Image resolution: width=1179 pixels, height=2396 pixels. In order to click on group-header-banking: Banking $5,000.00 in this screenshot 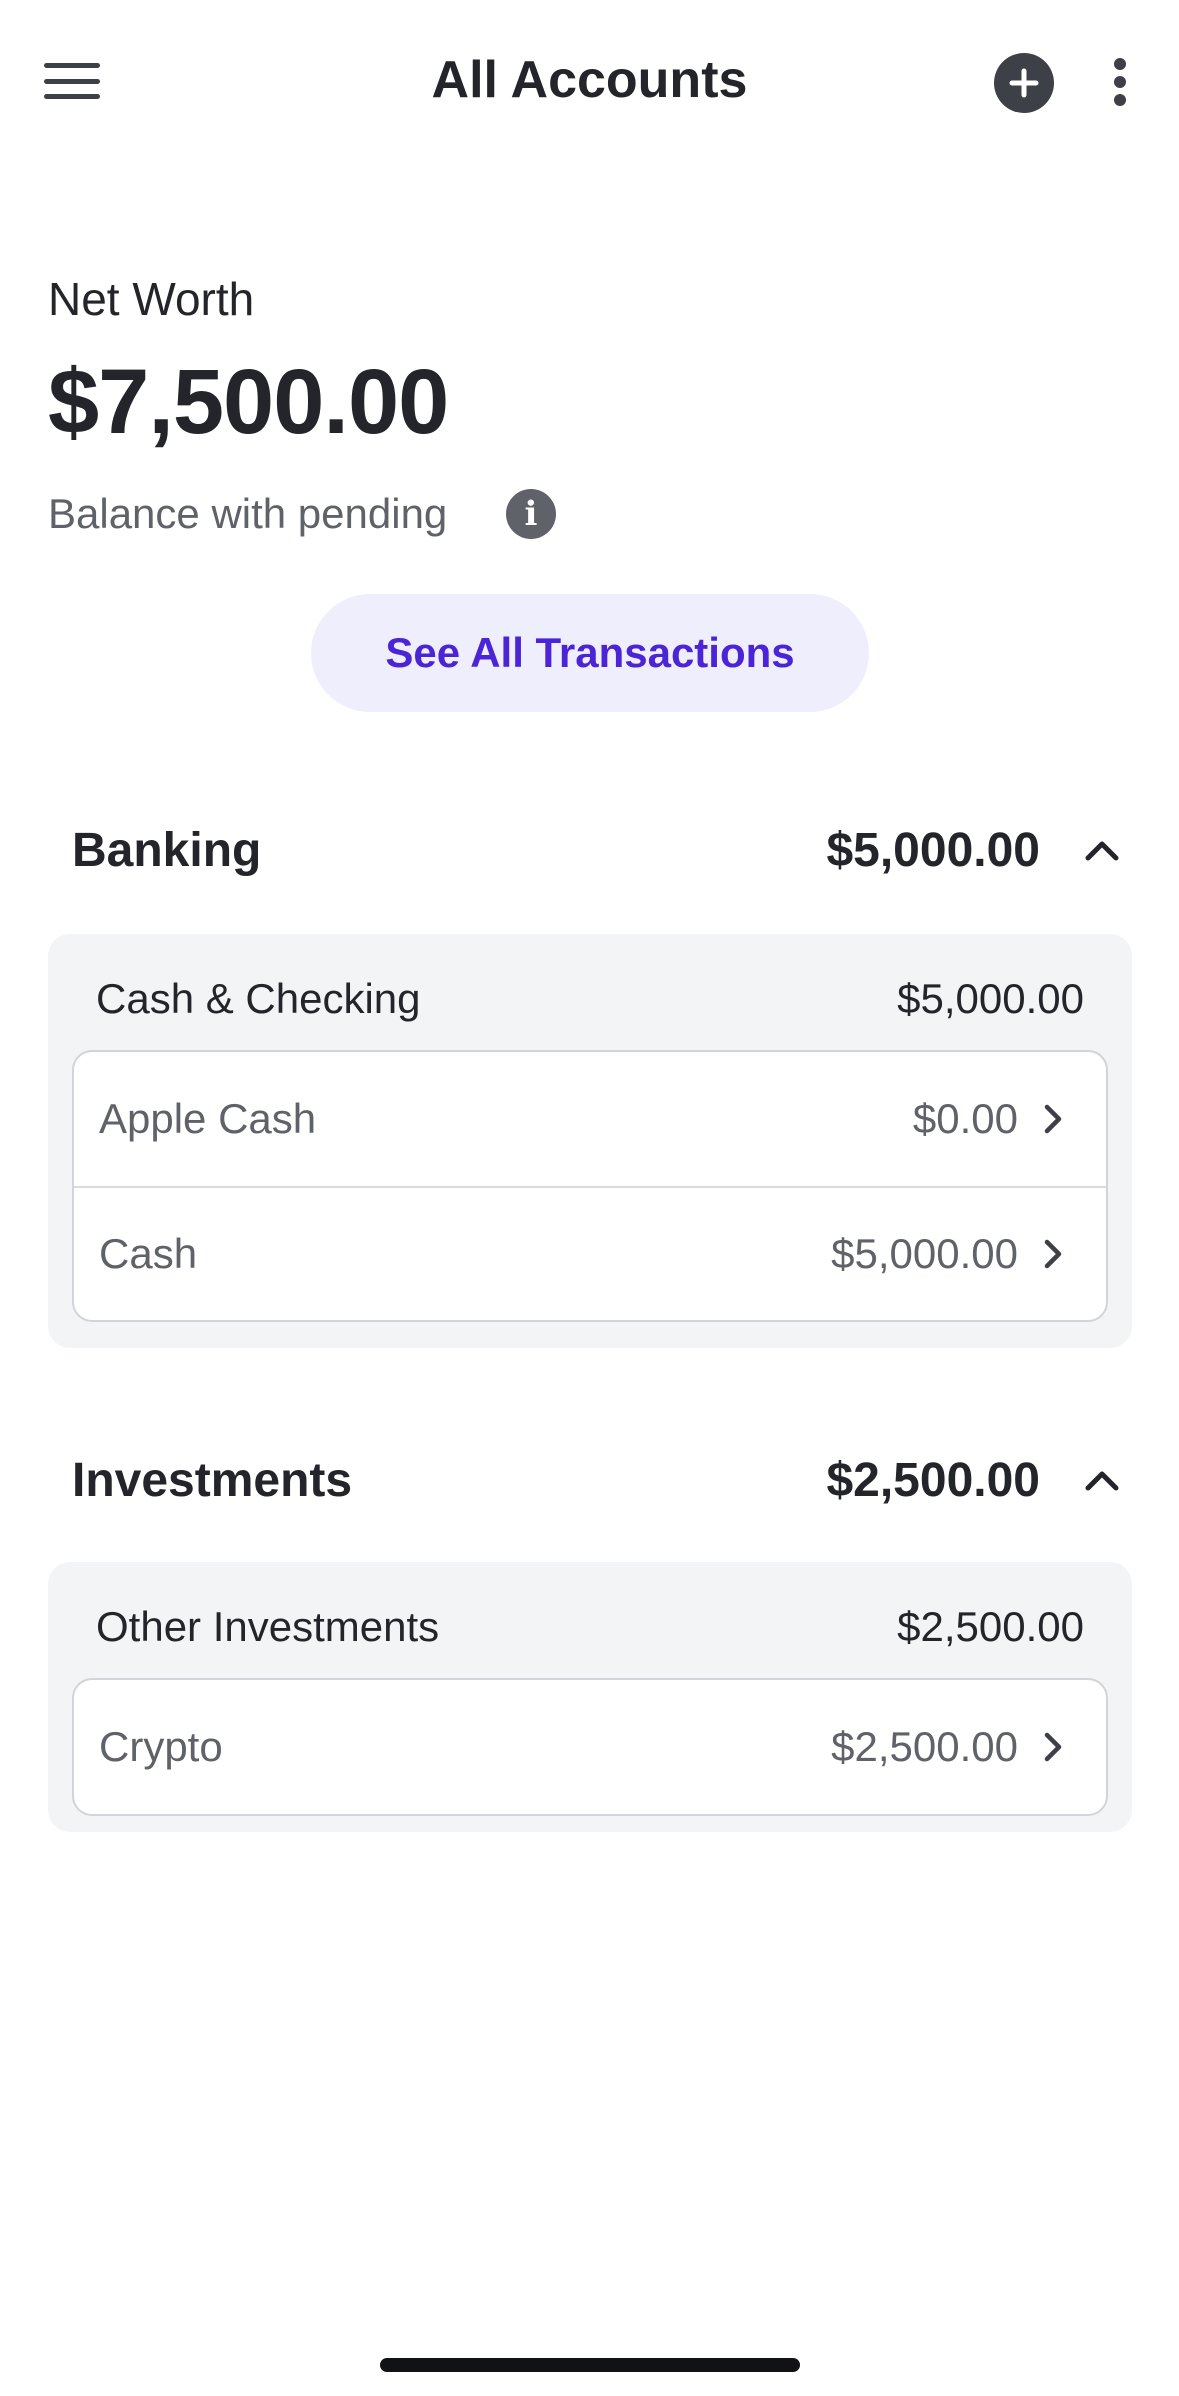, I will do `click(597, 850)`.